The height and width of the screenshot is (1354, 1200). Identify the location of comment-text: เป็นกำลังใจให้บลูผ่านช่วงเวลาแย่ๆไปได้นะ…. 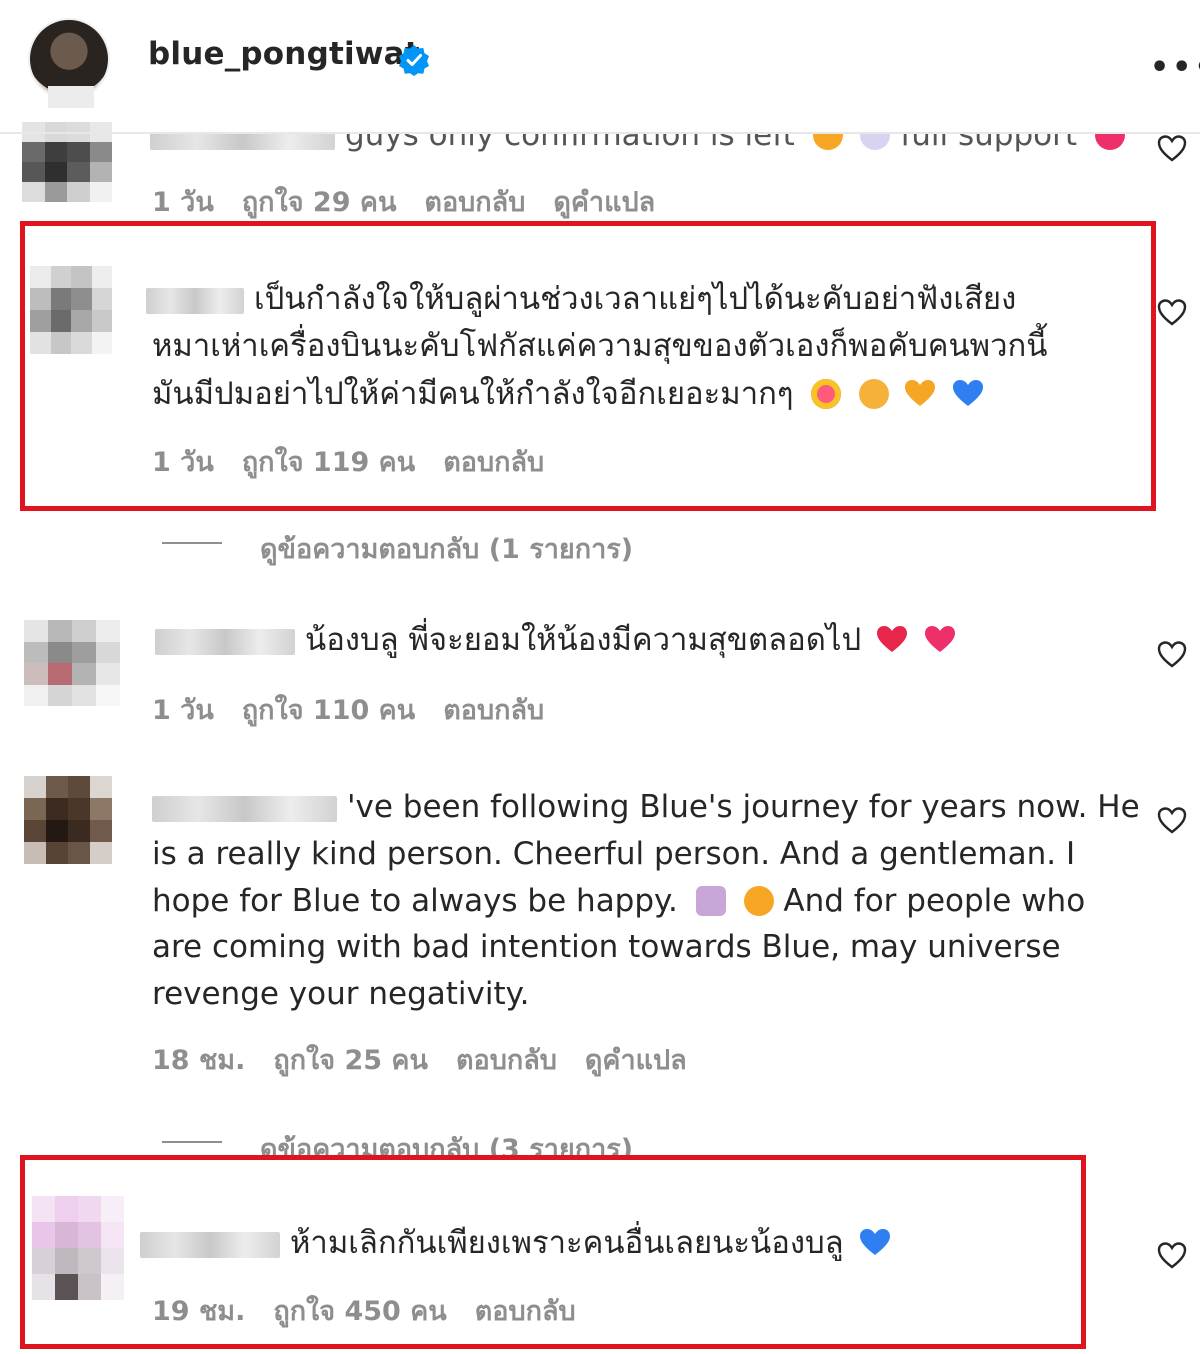
(581, 299).